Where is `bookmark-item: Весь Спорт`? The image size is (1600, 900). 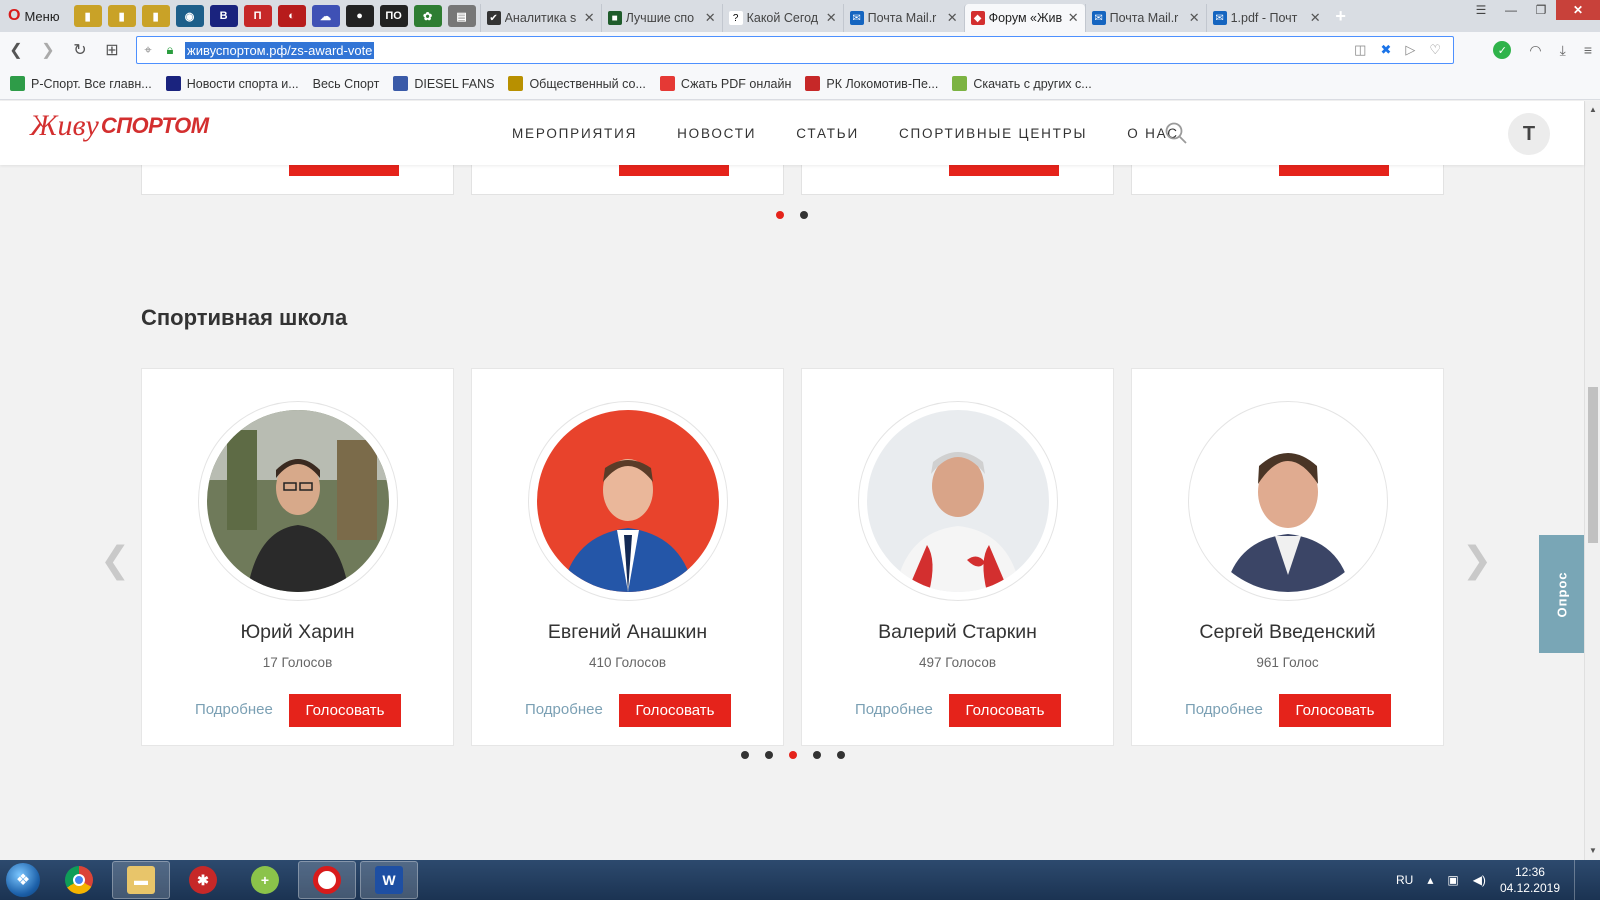
bookmark-item: Весь Спорт is located at coordinates (346, 84).